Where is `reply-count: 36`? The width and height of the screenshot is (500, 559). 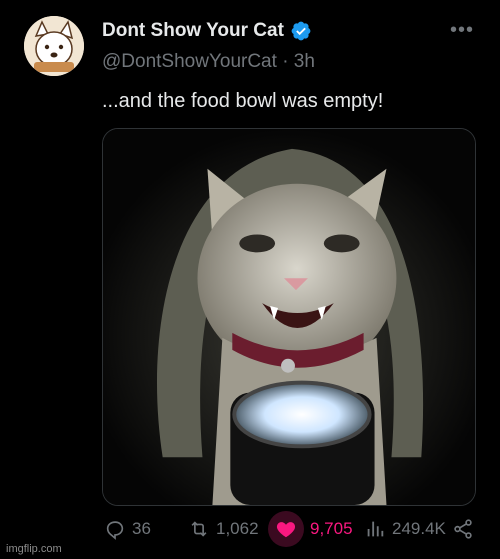
reply-count: 36 is located at coordinates (141, 528).